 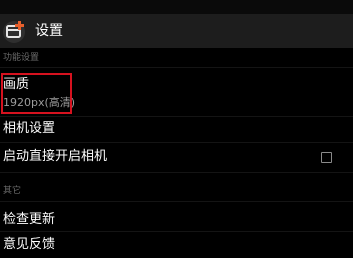 What do you see at coordinates (326, 157) in the screenshot?
I see `launch-camera-checkbox` at bounding box center [326, 157].